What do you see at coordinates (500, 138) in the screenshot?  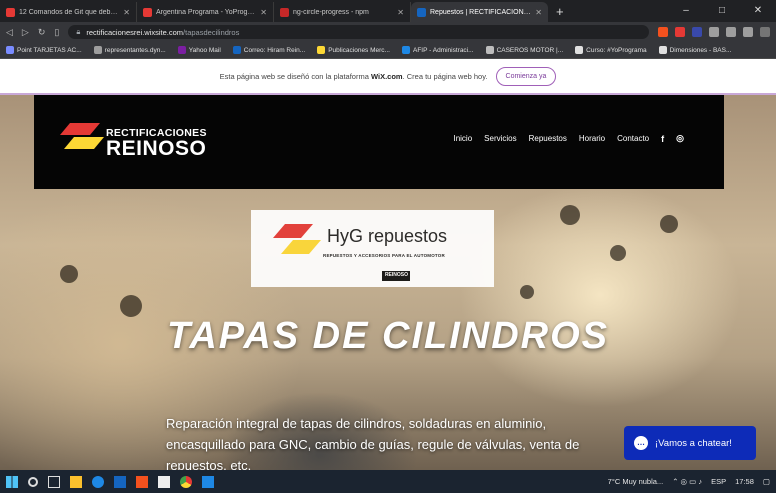 I see `nav-servicios: Servicios` at bounding box center [500, 138].